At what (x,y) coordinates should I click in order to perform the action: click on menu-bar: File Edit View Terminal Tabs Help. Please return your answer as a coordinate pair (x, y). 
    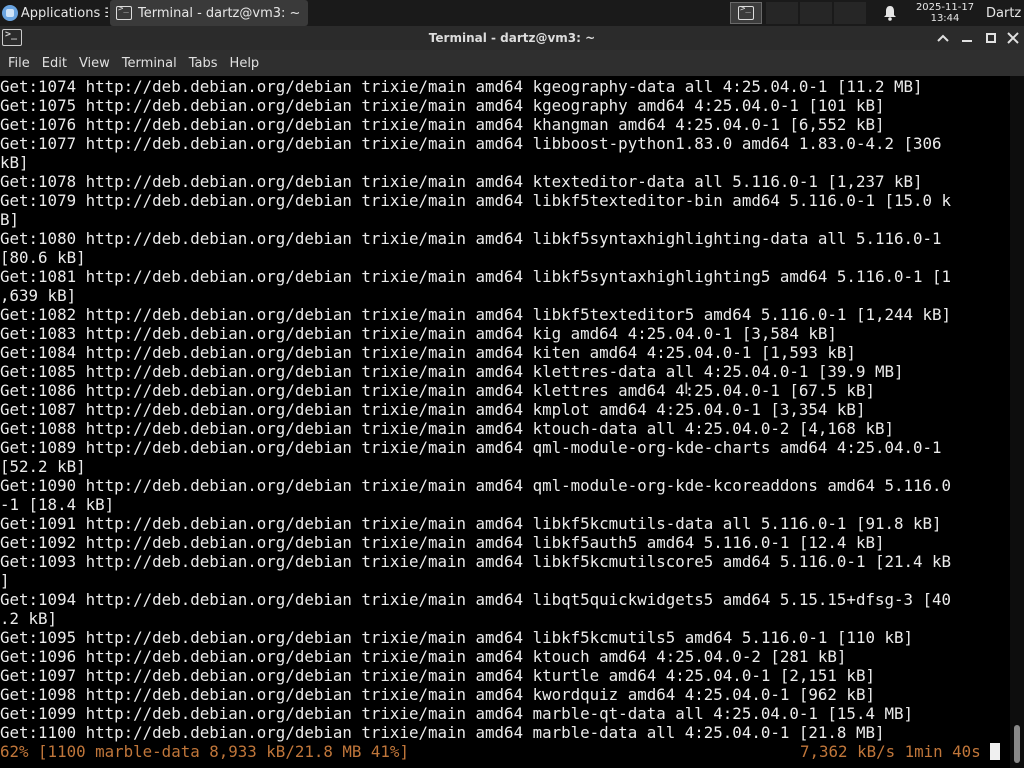
    Looking at the image, I should click on (512, 63).